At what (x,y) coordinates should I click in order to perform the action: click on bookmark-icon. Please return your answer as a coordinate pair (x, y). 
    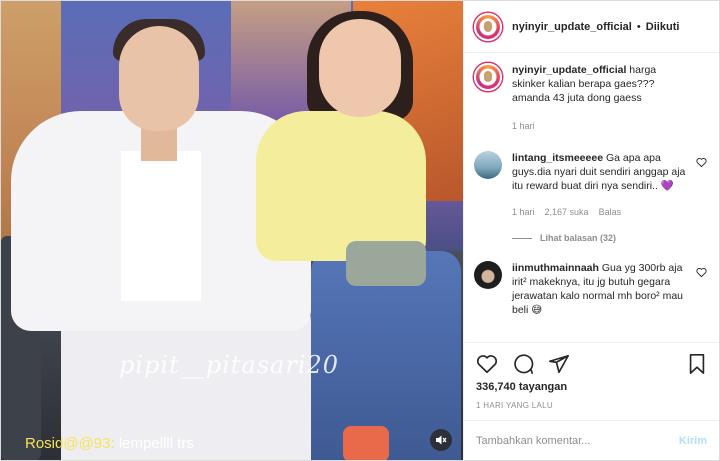
    Looking at the image, I should click on (697, 364).